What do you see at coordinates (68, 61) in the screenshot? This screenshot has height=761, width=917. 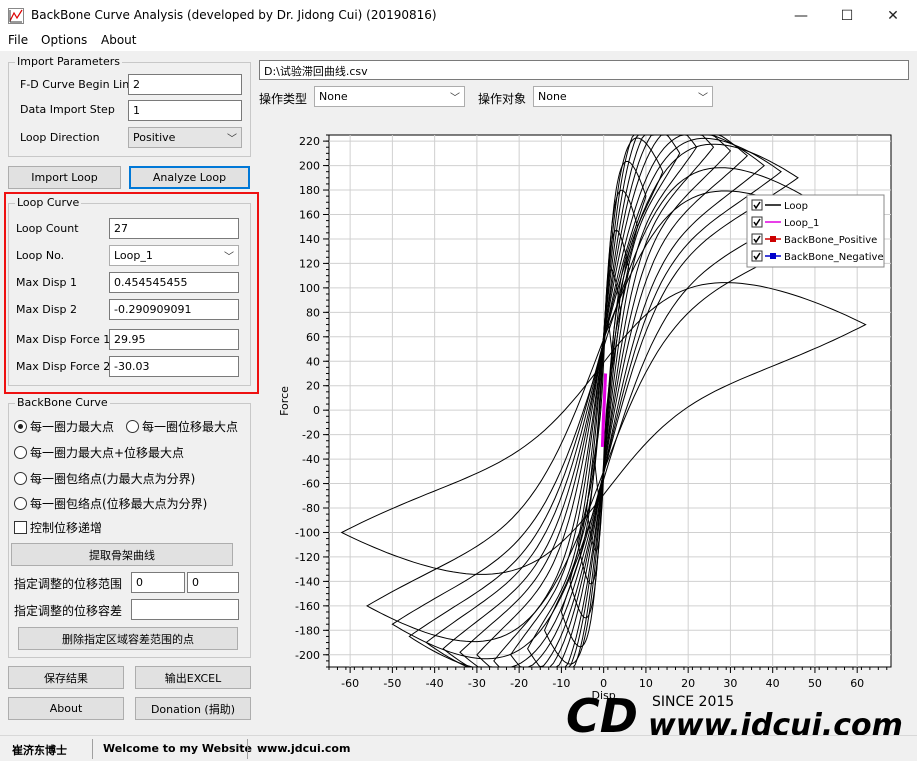 I see `import-parameters-title: Import Parameters` at bounding box center [68, 61].